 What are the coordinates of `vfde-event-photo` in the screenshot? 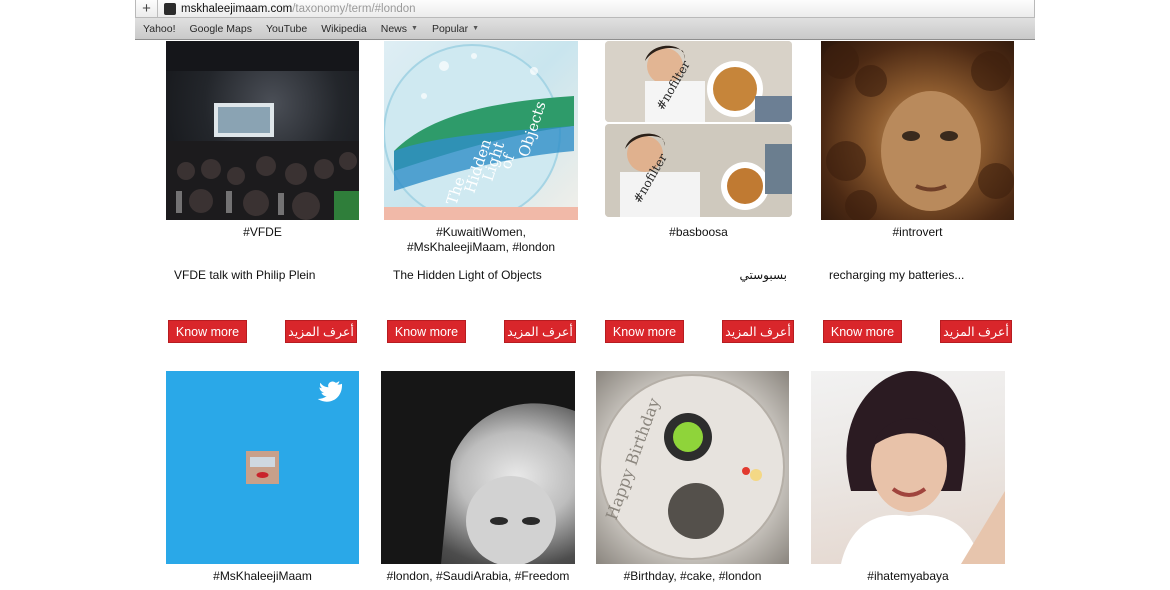 It's located at (262, 130).